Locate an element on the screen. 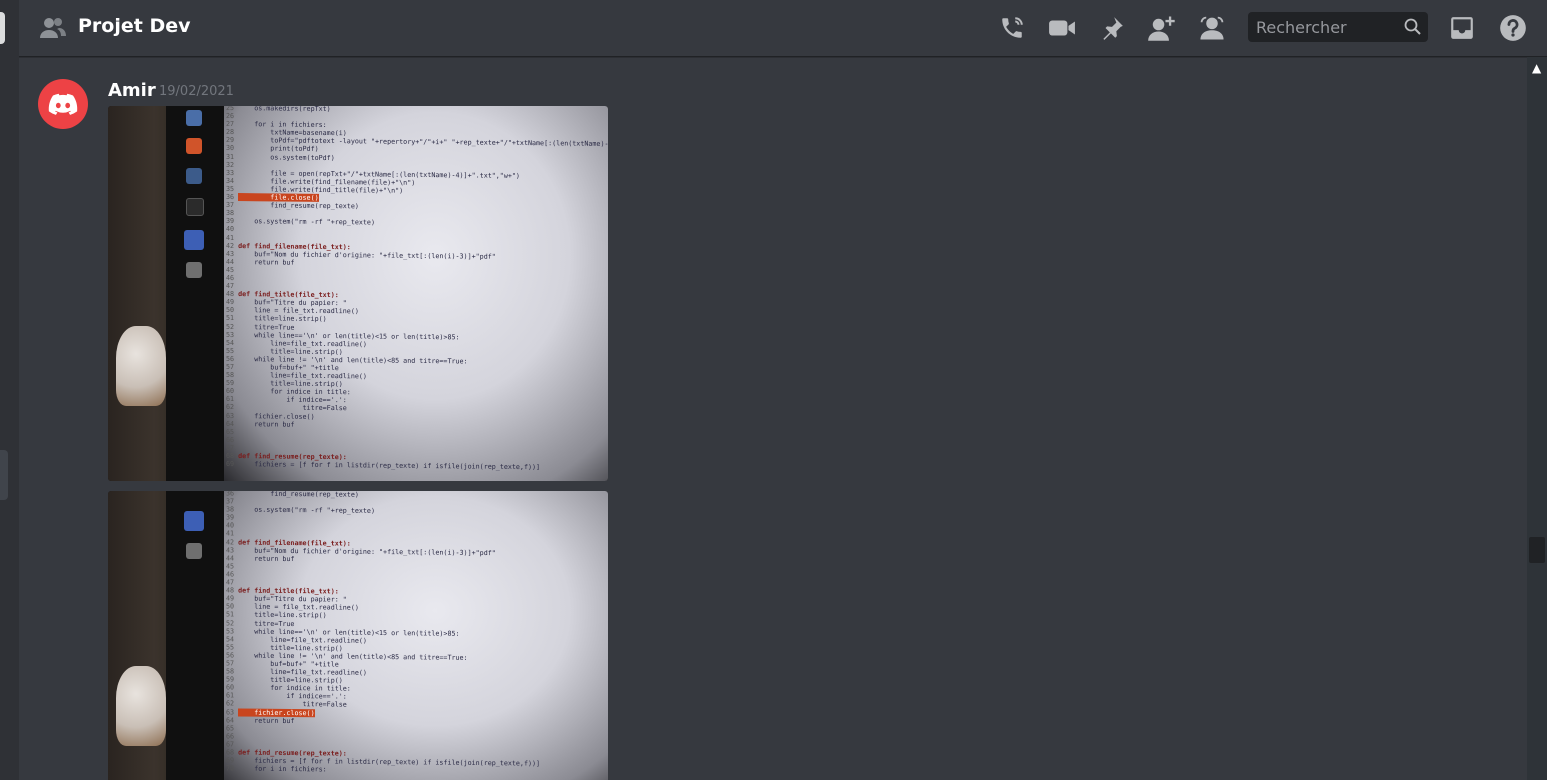 This screenshot has height=780, width=1547. server-pill is located at coordinates (4, 475).